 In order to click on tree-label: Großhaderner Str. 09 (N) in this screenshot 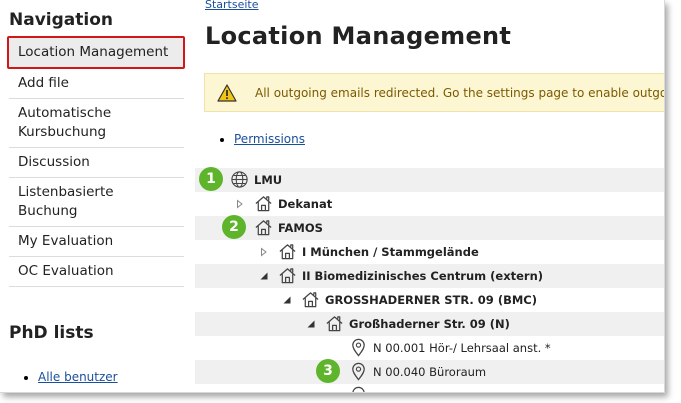, I will do `click(429, 324)`.